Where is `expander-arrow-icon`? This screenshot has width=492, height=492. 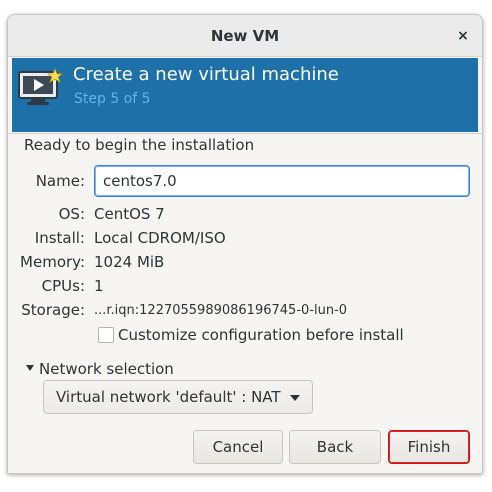
expander-arrow-icon is located at coordinates (30, 368).